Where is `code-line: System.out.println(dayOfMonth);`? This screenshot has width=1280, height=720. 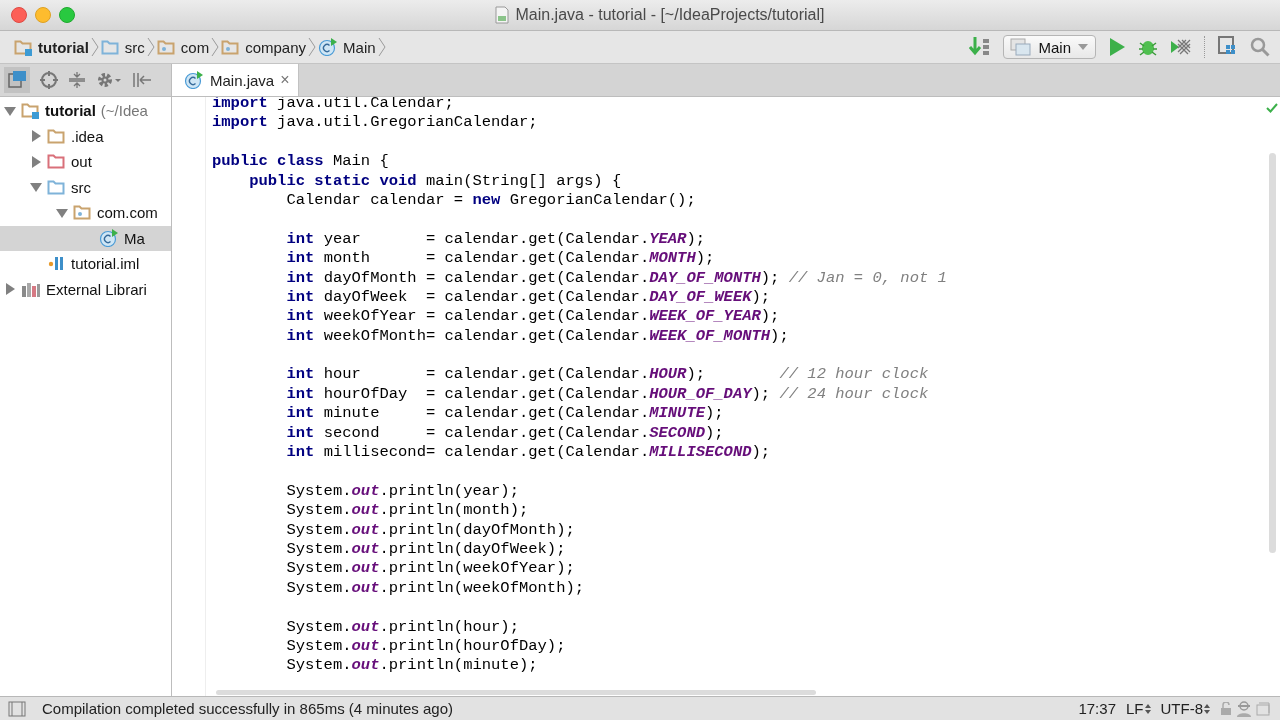
code-line: System.out.println(dayOfMonth); is located at coordinates (430, 530).